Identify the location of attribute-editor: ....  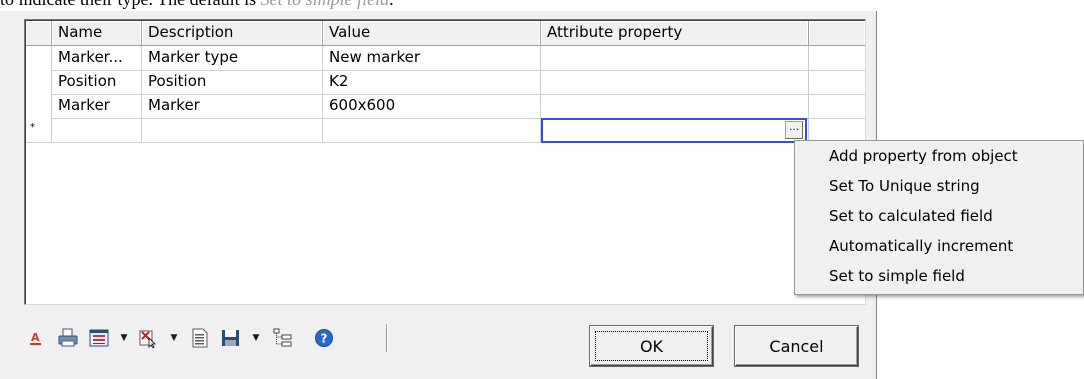
(674, 130).